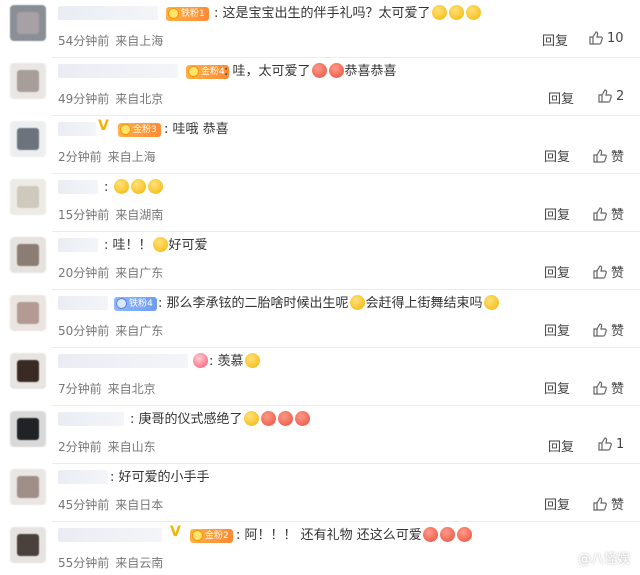  I want to click on like-button: 2, so click(610, 96).